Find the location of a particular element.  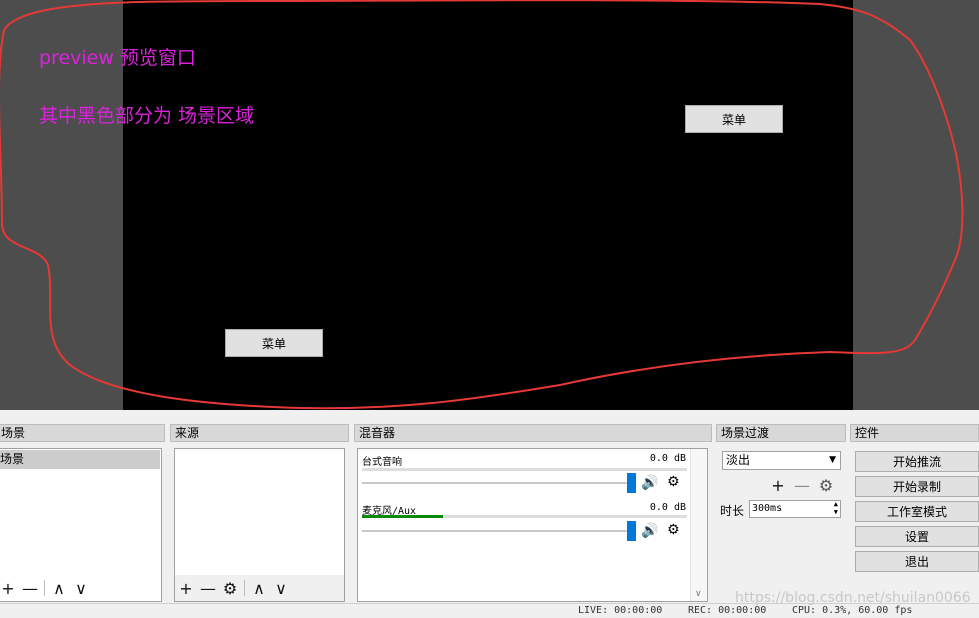

annotation-preview: preview 预览窗口 is located at coordinates (117, 58).